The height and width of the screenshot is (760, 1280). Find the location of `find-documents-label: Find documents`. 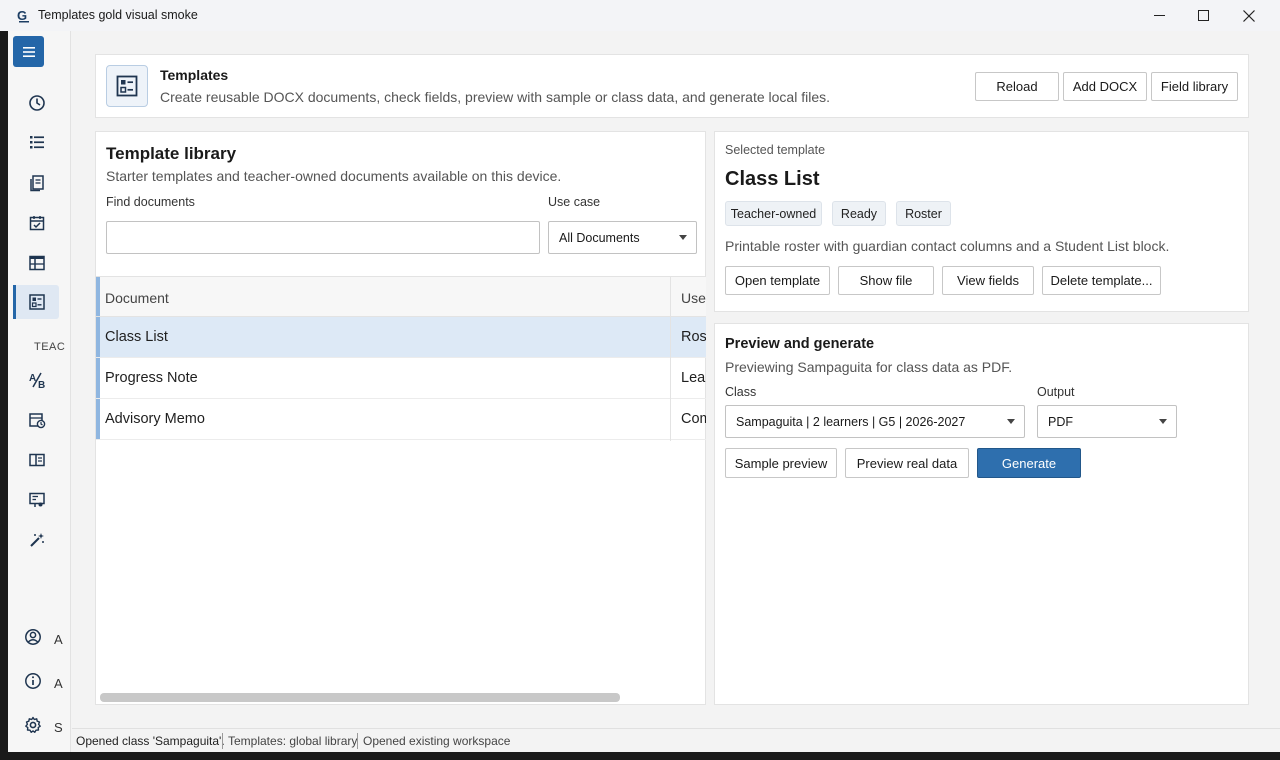

find-documents-label: Find documents is located at coordinates (150, 202).